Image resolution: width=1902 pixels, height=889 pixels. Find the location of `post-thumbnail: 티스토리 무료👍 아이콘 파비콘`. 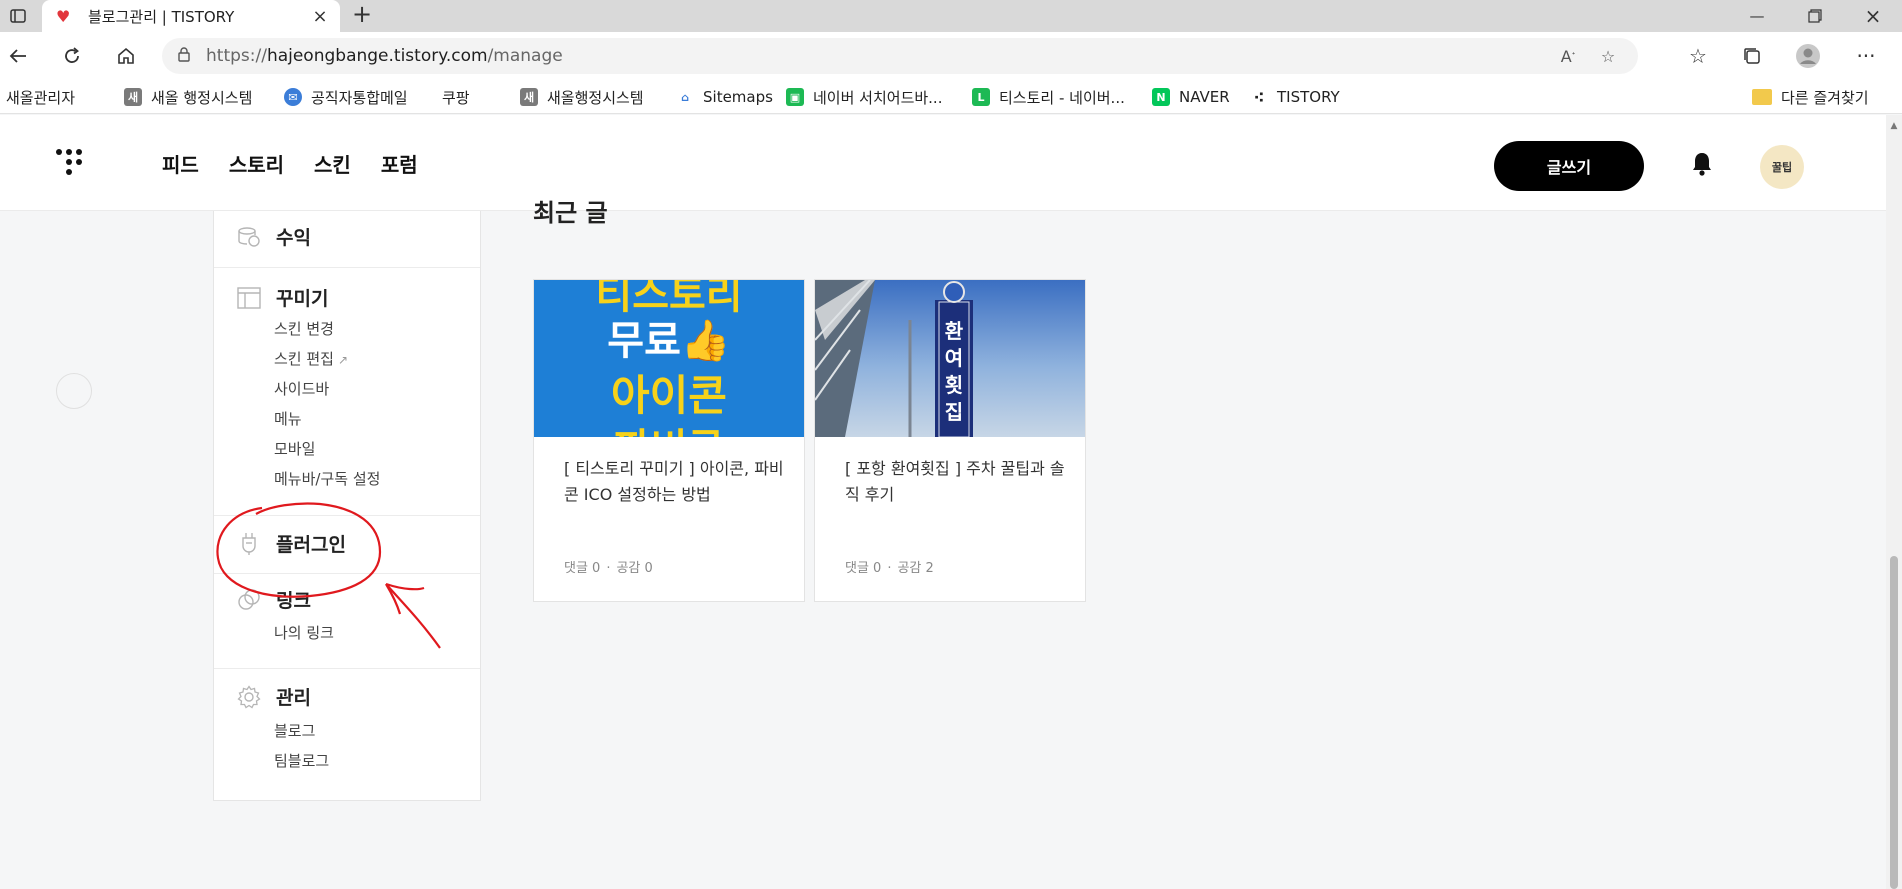

post-thumbnail: 티스토리 무료👍 아이콘 파비콘 is located at coordinates (669, 358).